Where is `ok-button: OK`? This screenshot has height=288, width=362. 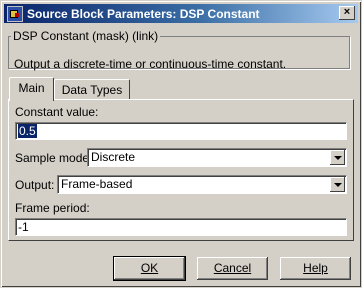 ok-button: OK is located at coordinates (149, 268).